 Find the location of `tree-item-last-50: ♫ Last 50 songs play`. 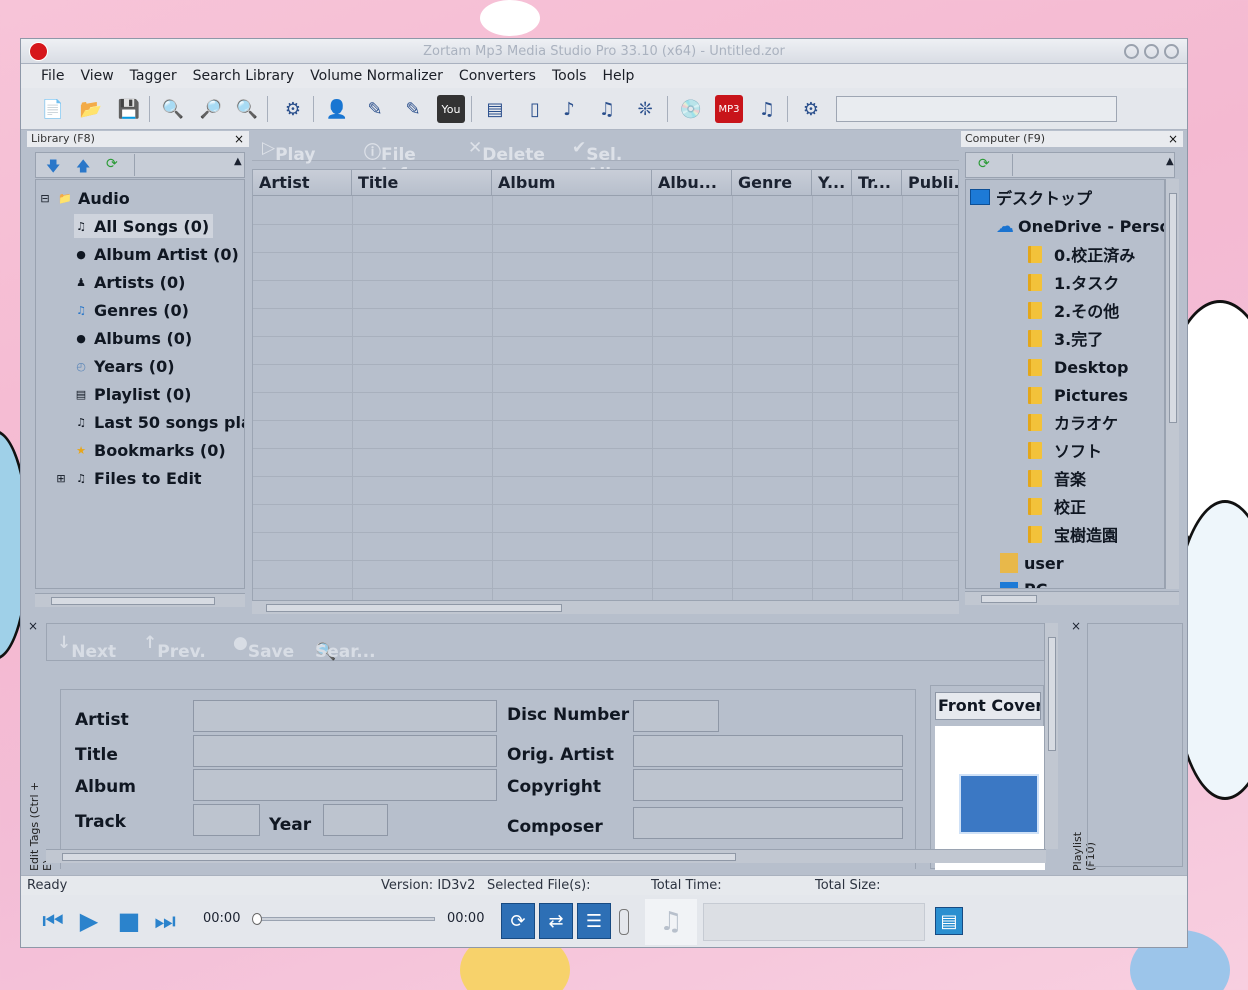

tree-item-last-50: ♫ Last 50 songs play is located at coordinates (159, 422).